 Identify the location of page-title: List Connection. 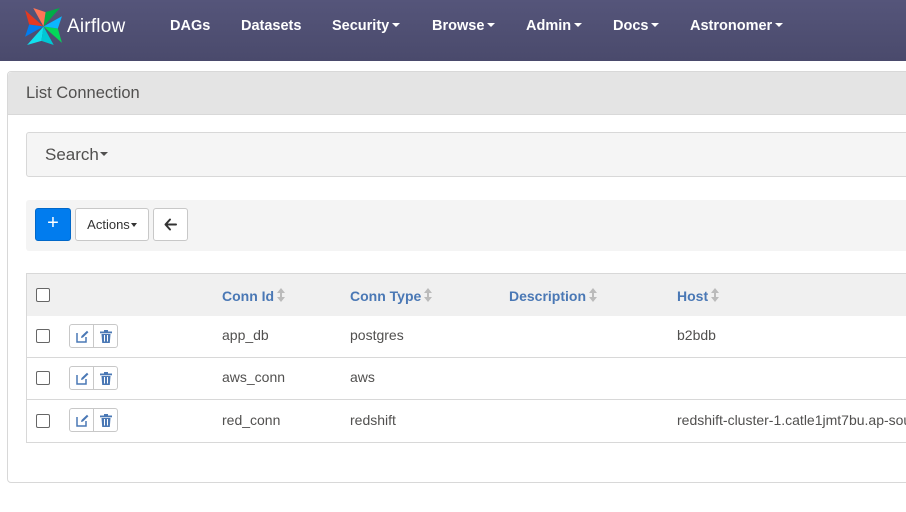
(83, 93).